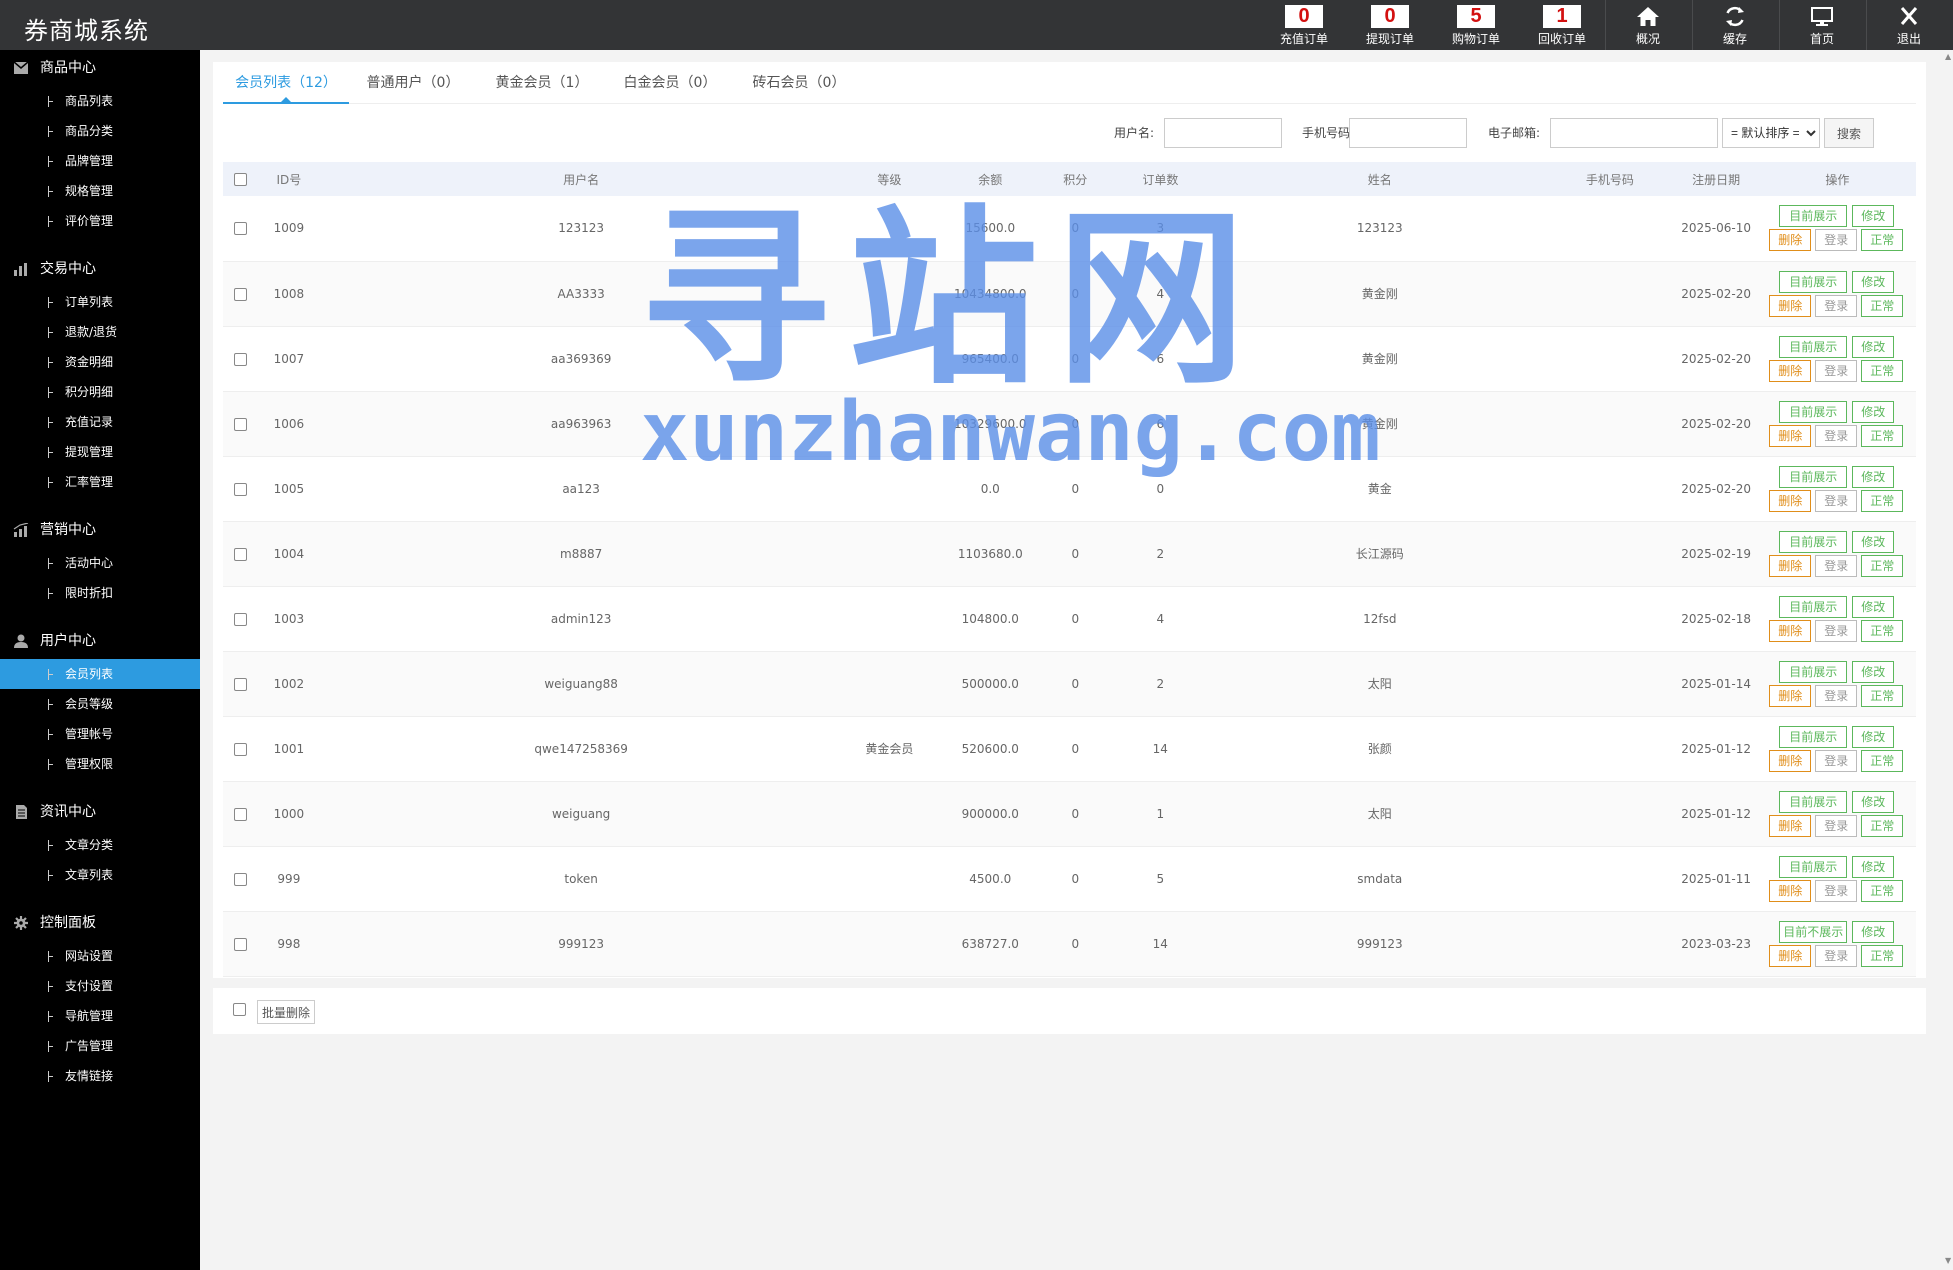 Image resolution: width=1953 pixels, height=1270 pixels. What do you see at coordinates (100, 1076) in the screenshot?
I see `sidebar-item-friend-links: 友情链接` at bounding box center [100, 1076].